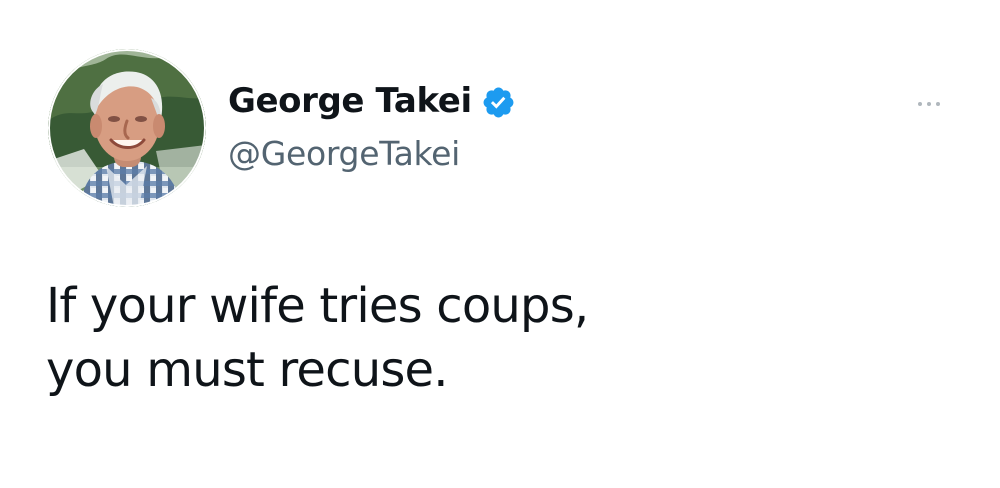  I want to click on avatar, so click(127, 128).